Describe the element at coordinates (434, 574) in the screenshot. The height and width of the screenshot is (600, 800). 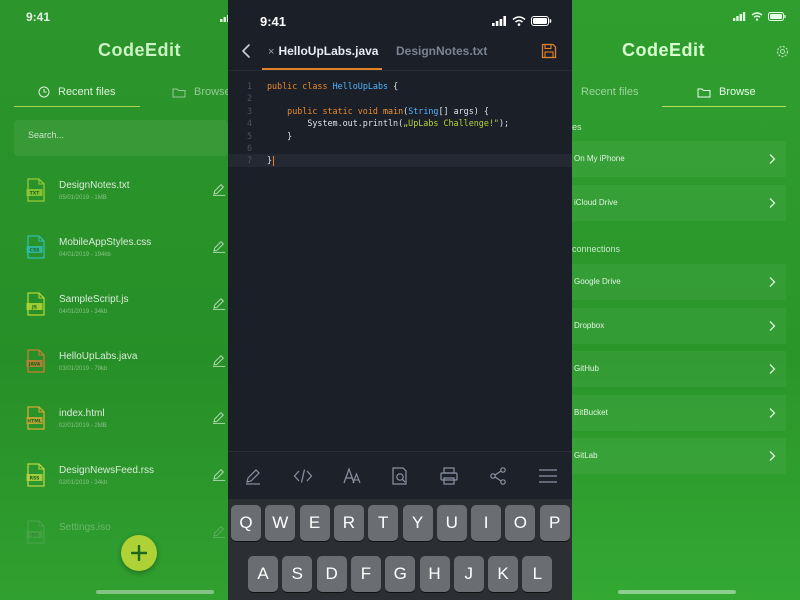
I see `key: H` at that location.